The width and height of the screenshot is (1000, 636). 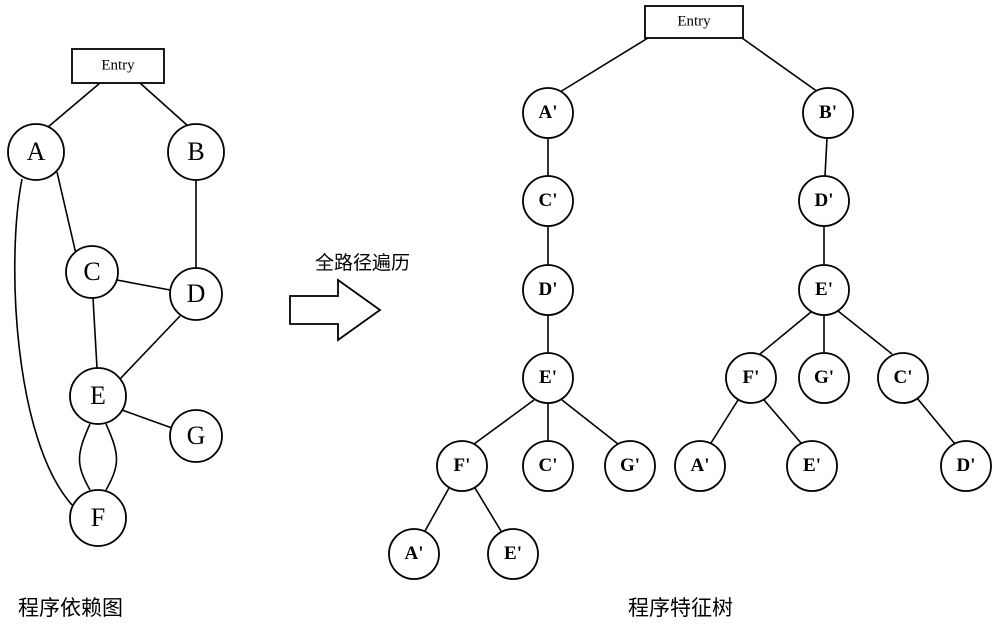 I want to click on right-entry-box, so click(x=694, y=22).